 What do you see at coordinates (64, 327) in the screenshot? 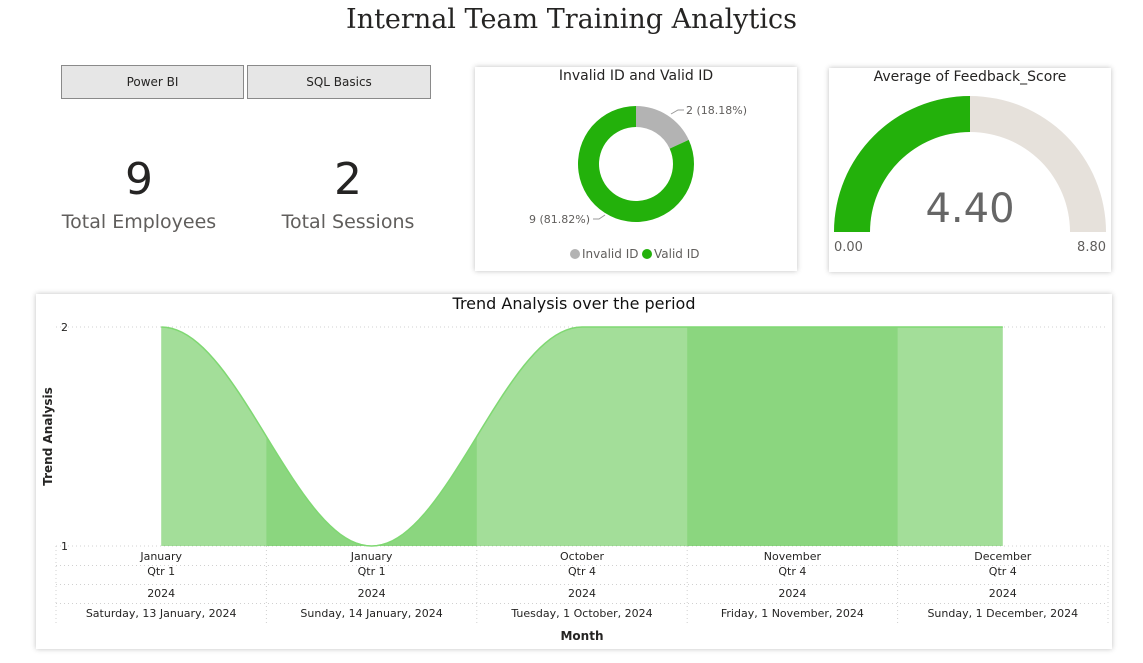
I see `y-tick-label: 2` at bounding box center [64, 327].